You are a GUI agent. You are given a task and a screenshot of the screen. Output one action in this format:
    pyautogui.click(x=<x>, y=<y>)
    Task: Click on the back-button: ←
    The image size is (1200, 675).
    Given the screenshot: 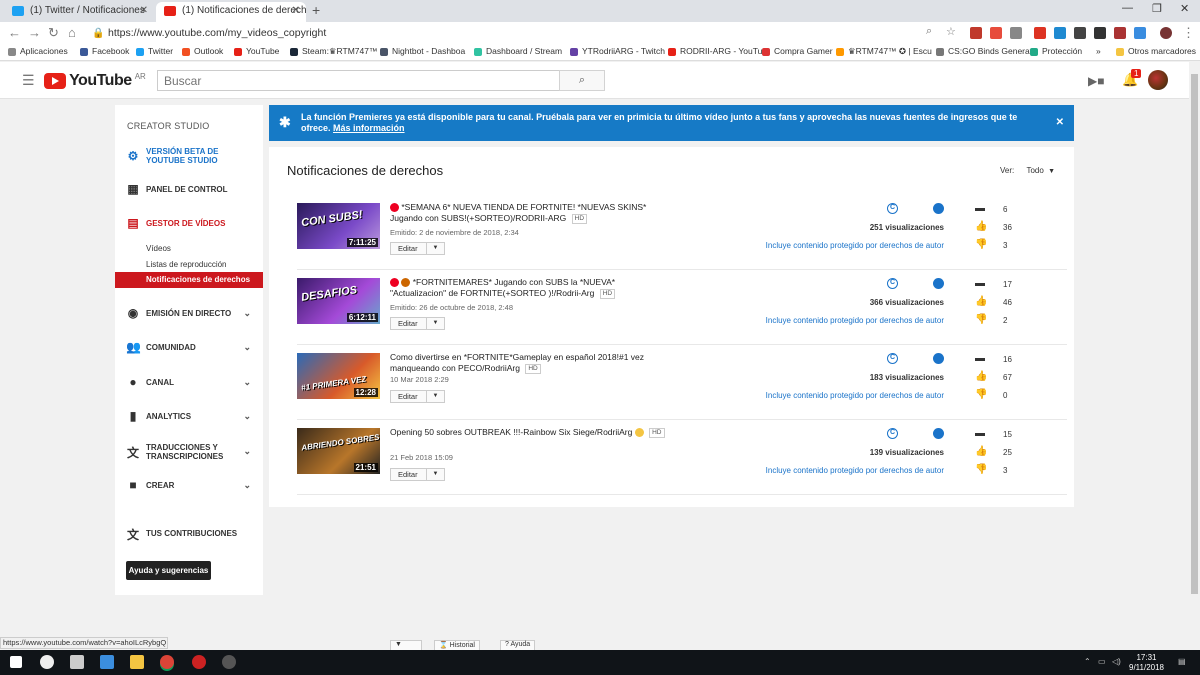 What is the action you would take?
    pyautogui.click(x=14, y=32)
    